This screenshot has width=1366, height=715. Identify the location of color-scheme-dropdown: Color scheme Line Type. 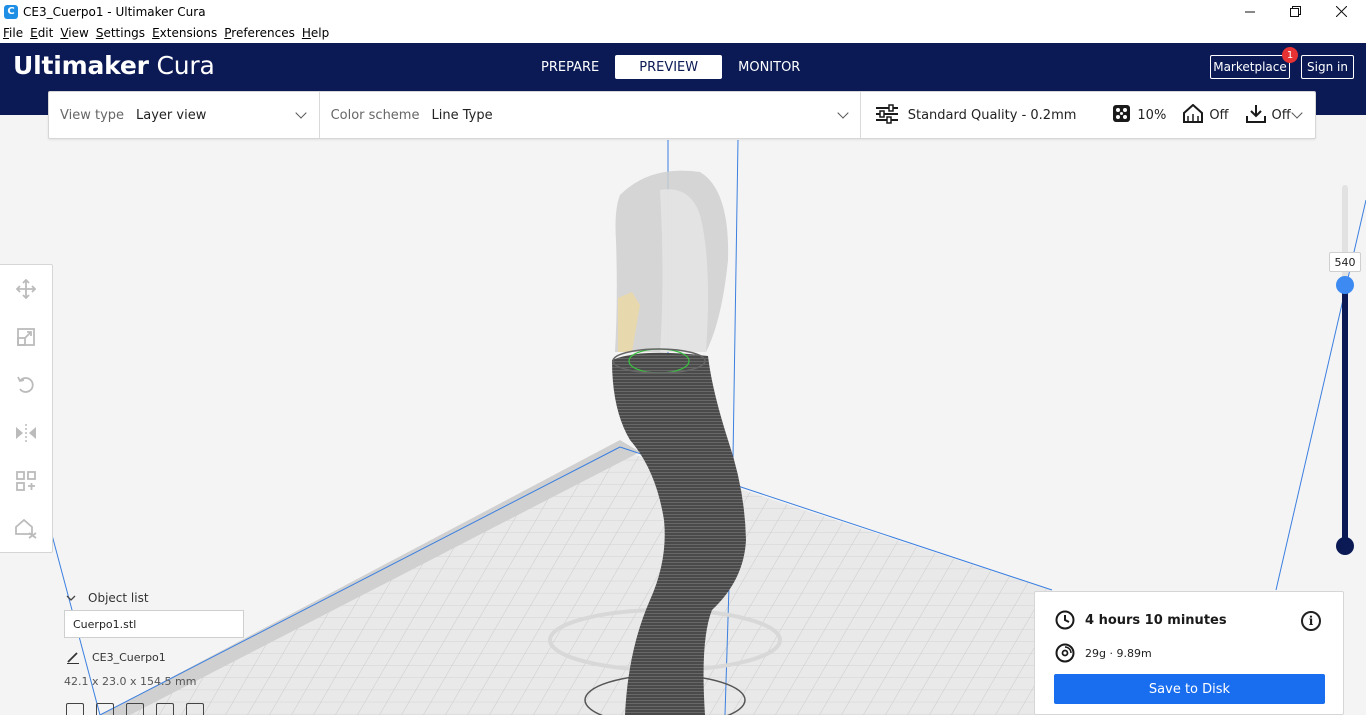
(590, 115).